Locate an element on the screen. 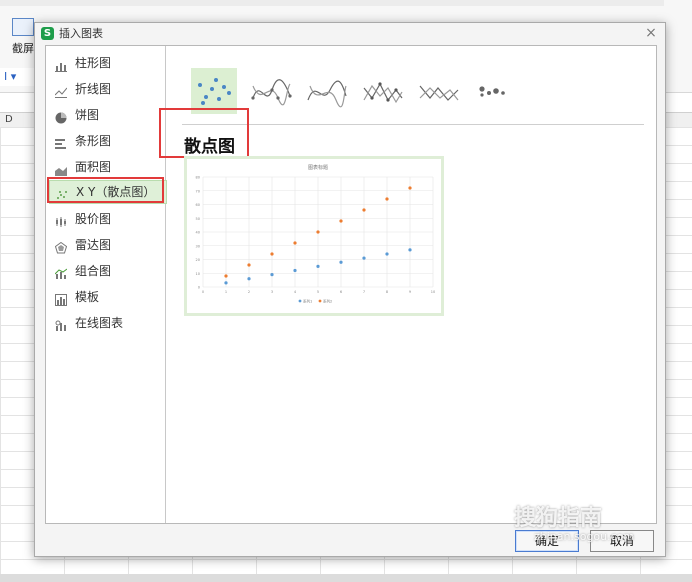  sidebar-item-label: 面积图 is located at coordinates (93, 167).